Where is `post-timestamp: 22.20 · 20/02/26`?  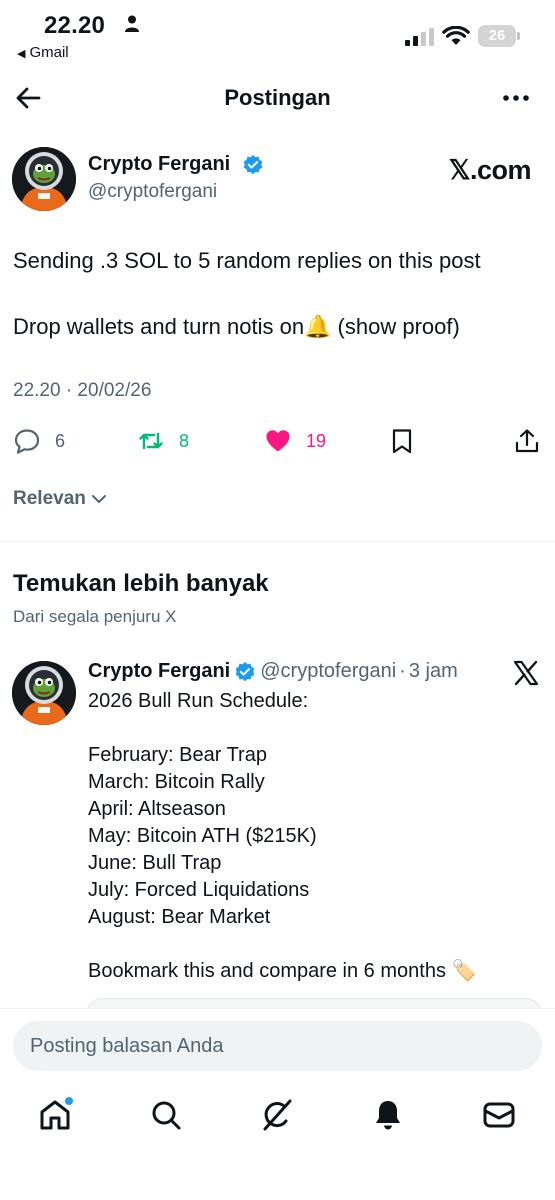 post-timestamp: 22.20 · 20/02/26 is located at coordinates (82, 390).